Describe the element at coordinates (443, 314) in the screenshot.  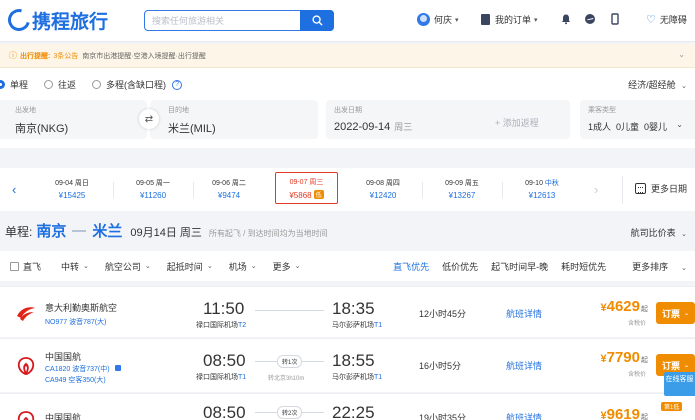
I see `flight-duration: 12小时45分` at that location.